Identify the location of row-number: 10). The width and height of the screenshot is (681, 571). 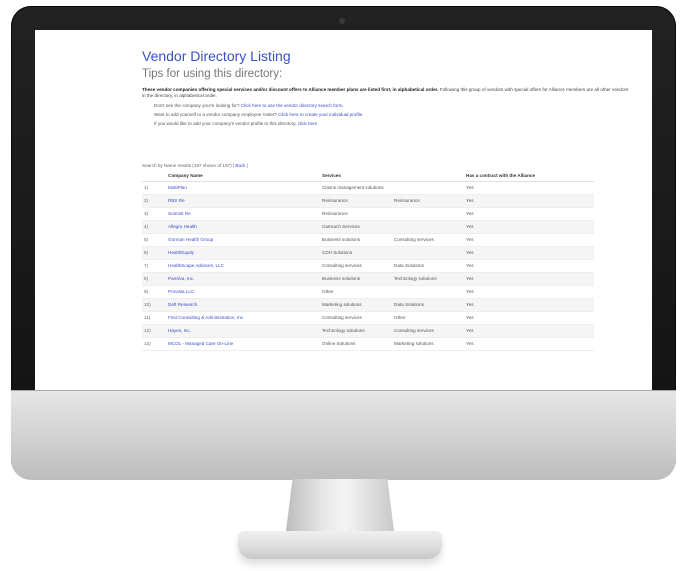
(147, 304).